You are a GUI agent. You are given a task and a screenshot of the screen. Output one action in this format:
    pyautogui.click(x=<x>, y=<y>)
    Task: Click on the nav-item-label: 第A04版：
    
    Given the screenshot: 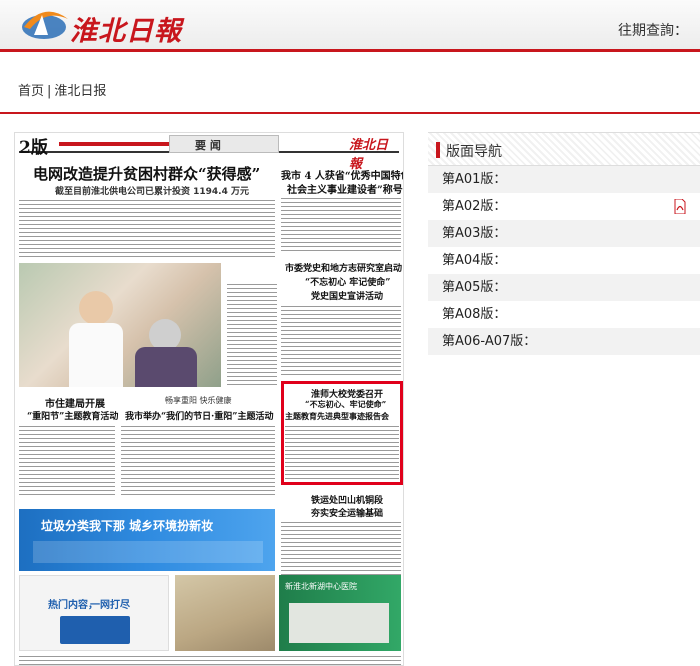 What is the action you would take?
    pyautogui.click(x=474, y=260)
    